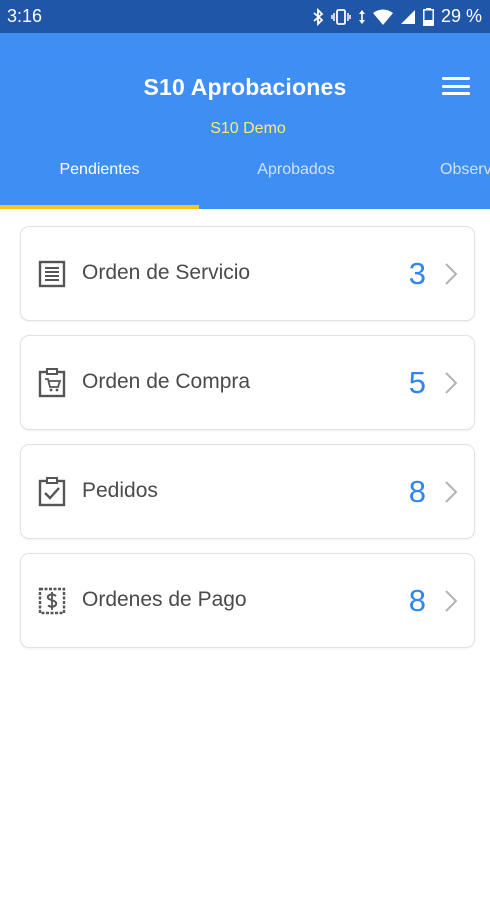 The height and width of the screenshot is (900, 490). Describe the element at coordinates (52, 383) in the screenshot. I see `shopping-cart-clipboard-icon` at that location.